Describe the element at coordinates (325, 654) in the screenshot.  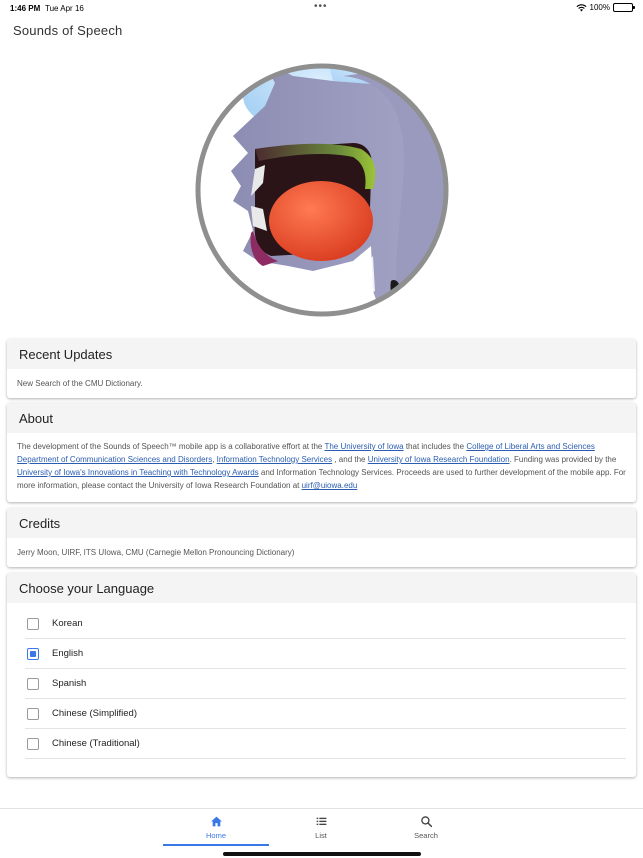
I see `language-option-english: English` at that location.